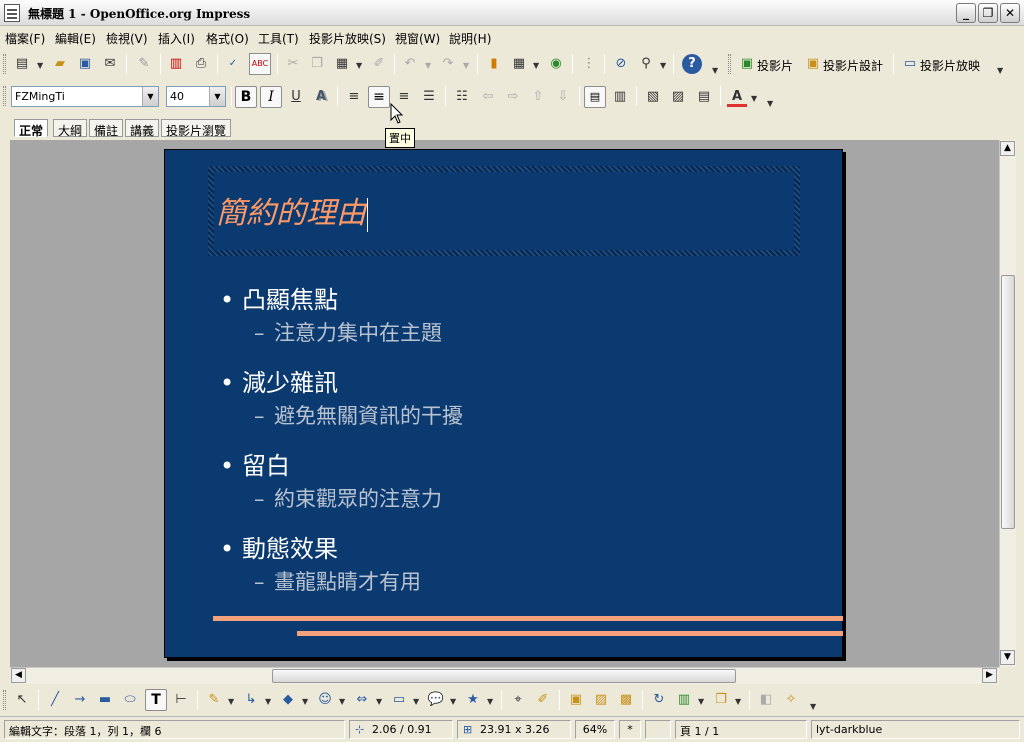 The image size is (1024, 742). What do you see at coordinates (436, 700) in the screenshot?
I see `callouts-icon: 💬` at bounding box center [436, 700].